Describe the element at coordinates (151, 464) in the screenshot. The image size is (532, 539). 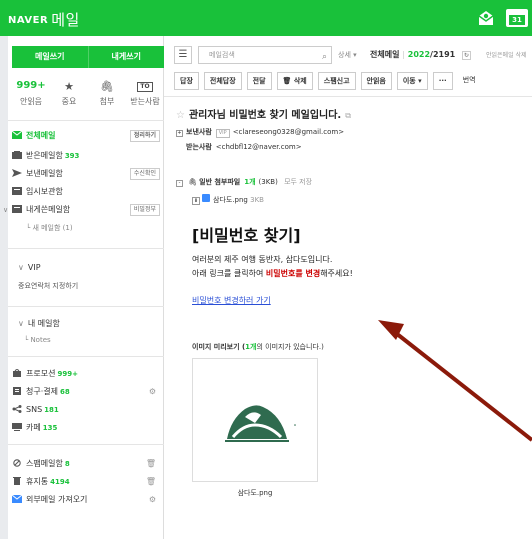
I see `trash-icon: 🗑` at that location.